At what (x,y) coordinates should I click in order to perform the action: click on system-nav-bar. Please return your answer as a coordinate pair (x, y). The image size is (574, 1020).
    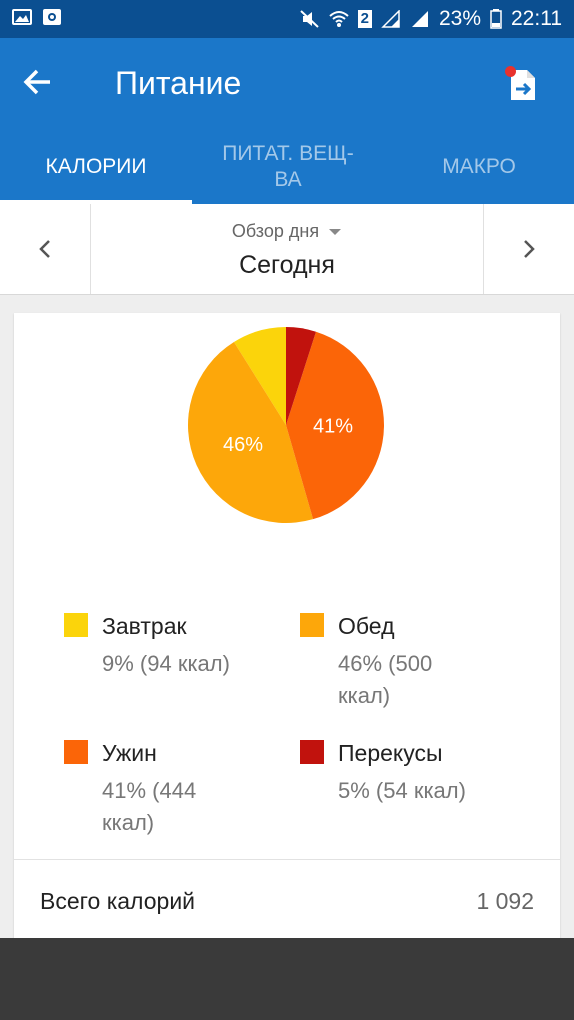
    Looking at the image, I should click on (287, 979).